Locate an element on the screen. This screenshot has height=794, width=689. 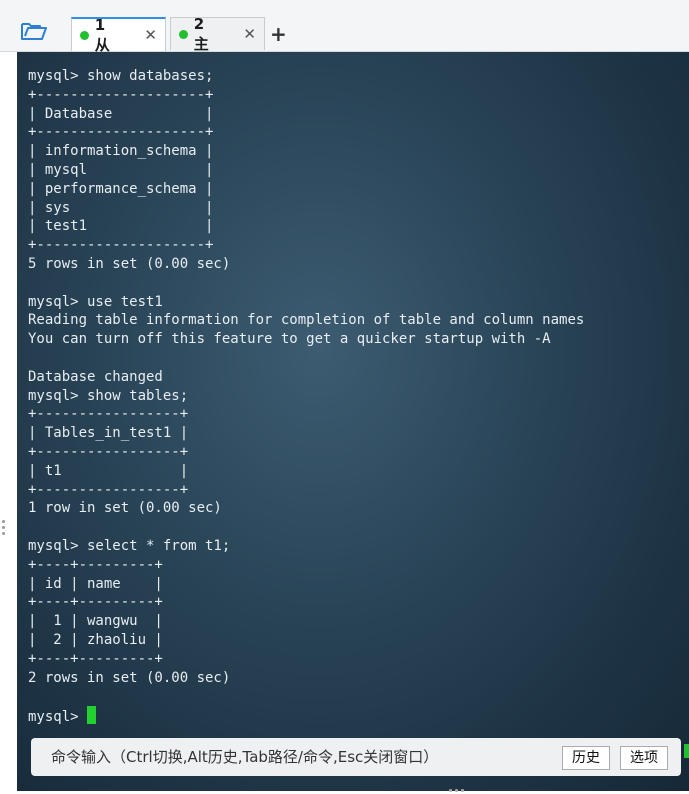
terminal-line: | t1 | is located at coordinates (108, 470).